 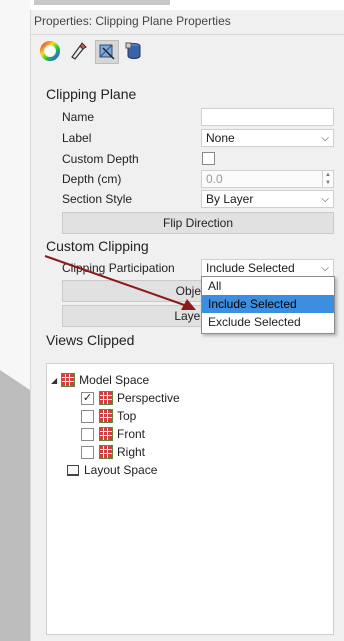 I want to click on flip-direction-button: Flip Direction, so click(x=198, y=223).